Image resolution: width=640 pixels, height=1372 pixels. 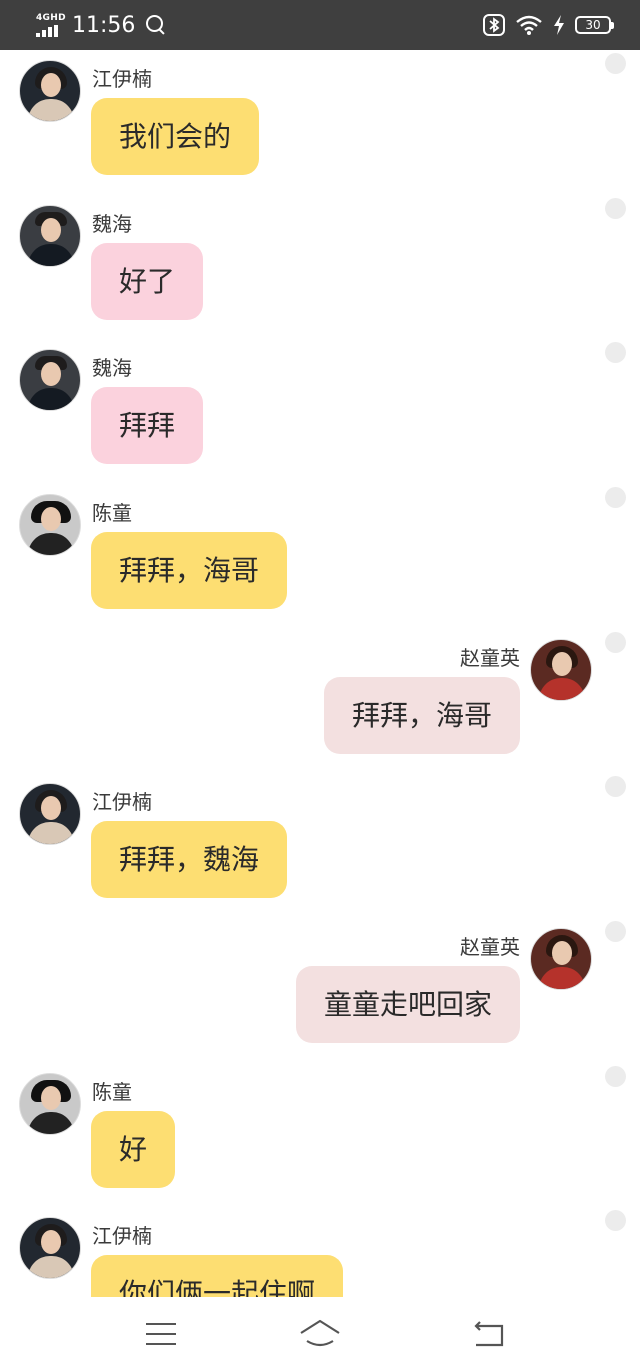 I want to click on signal-icon, so click(x=47, y=30).